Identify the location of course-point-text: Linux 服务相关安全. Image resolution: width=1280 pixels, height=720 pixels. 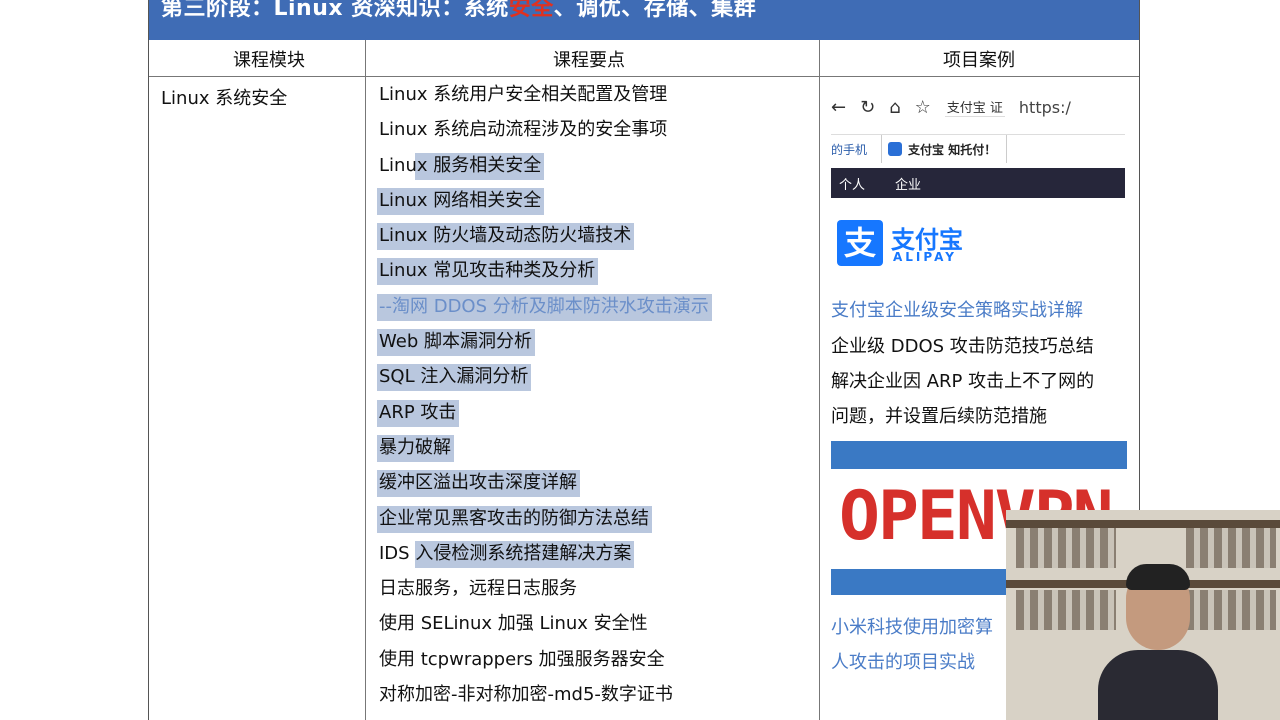
(461, 166).